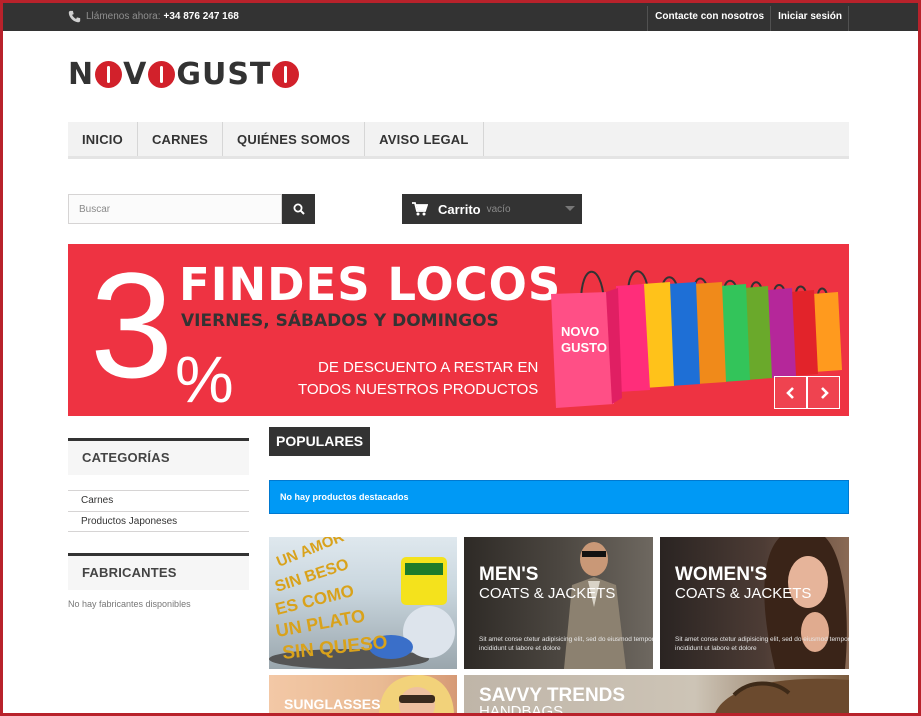 Image resolution: width=921 pixels, height=716 pixels. What do you see at coordinates (320, 441) in the screenshot?
I see `popular-tab: POPULARES` at bounding box center [320, 441].